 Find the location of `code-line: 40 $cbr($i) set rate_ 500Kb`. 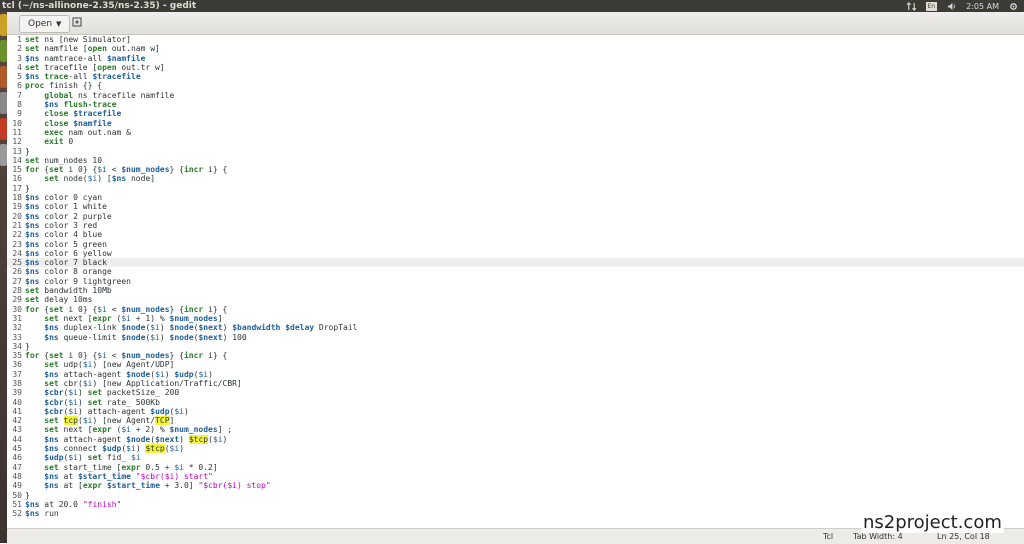

code-line: 40 $cbr($i) set rate_ 500Kb is located at coordinates (515, 402).